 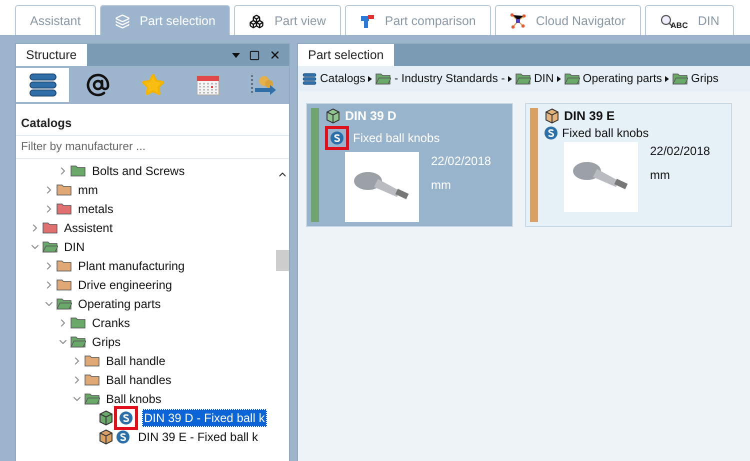 What do you see at coordinates (262, 85) in the screenshot?
I see `export-icon` at bounding box center [262, 85].